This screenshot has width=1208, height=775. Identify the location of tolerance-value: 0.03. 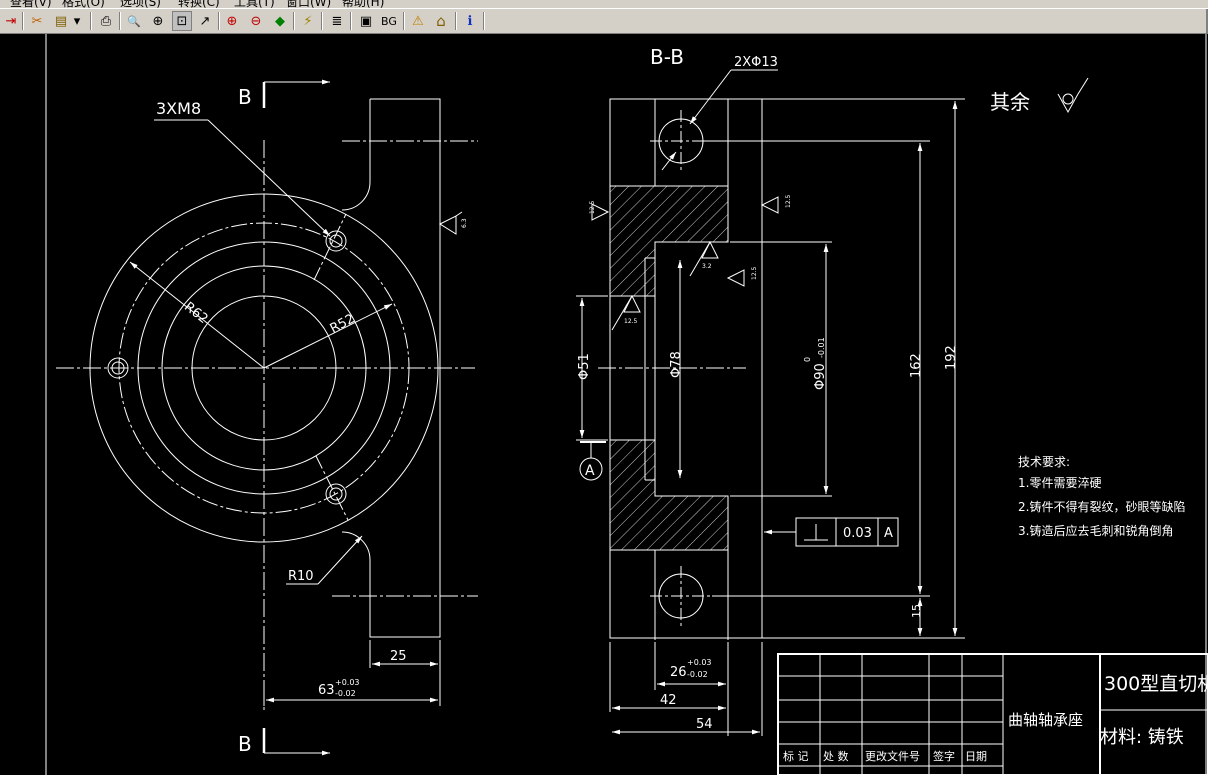
(857, 533).